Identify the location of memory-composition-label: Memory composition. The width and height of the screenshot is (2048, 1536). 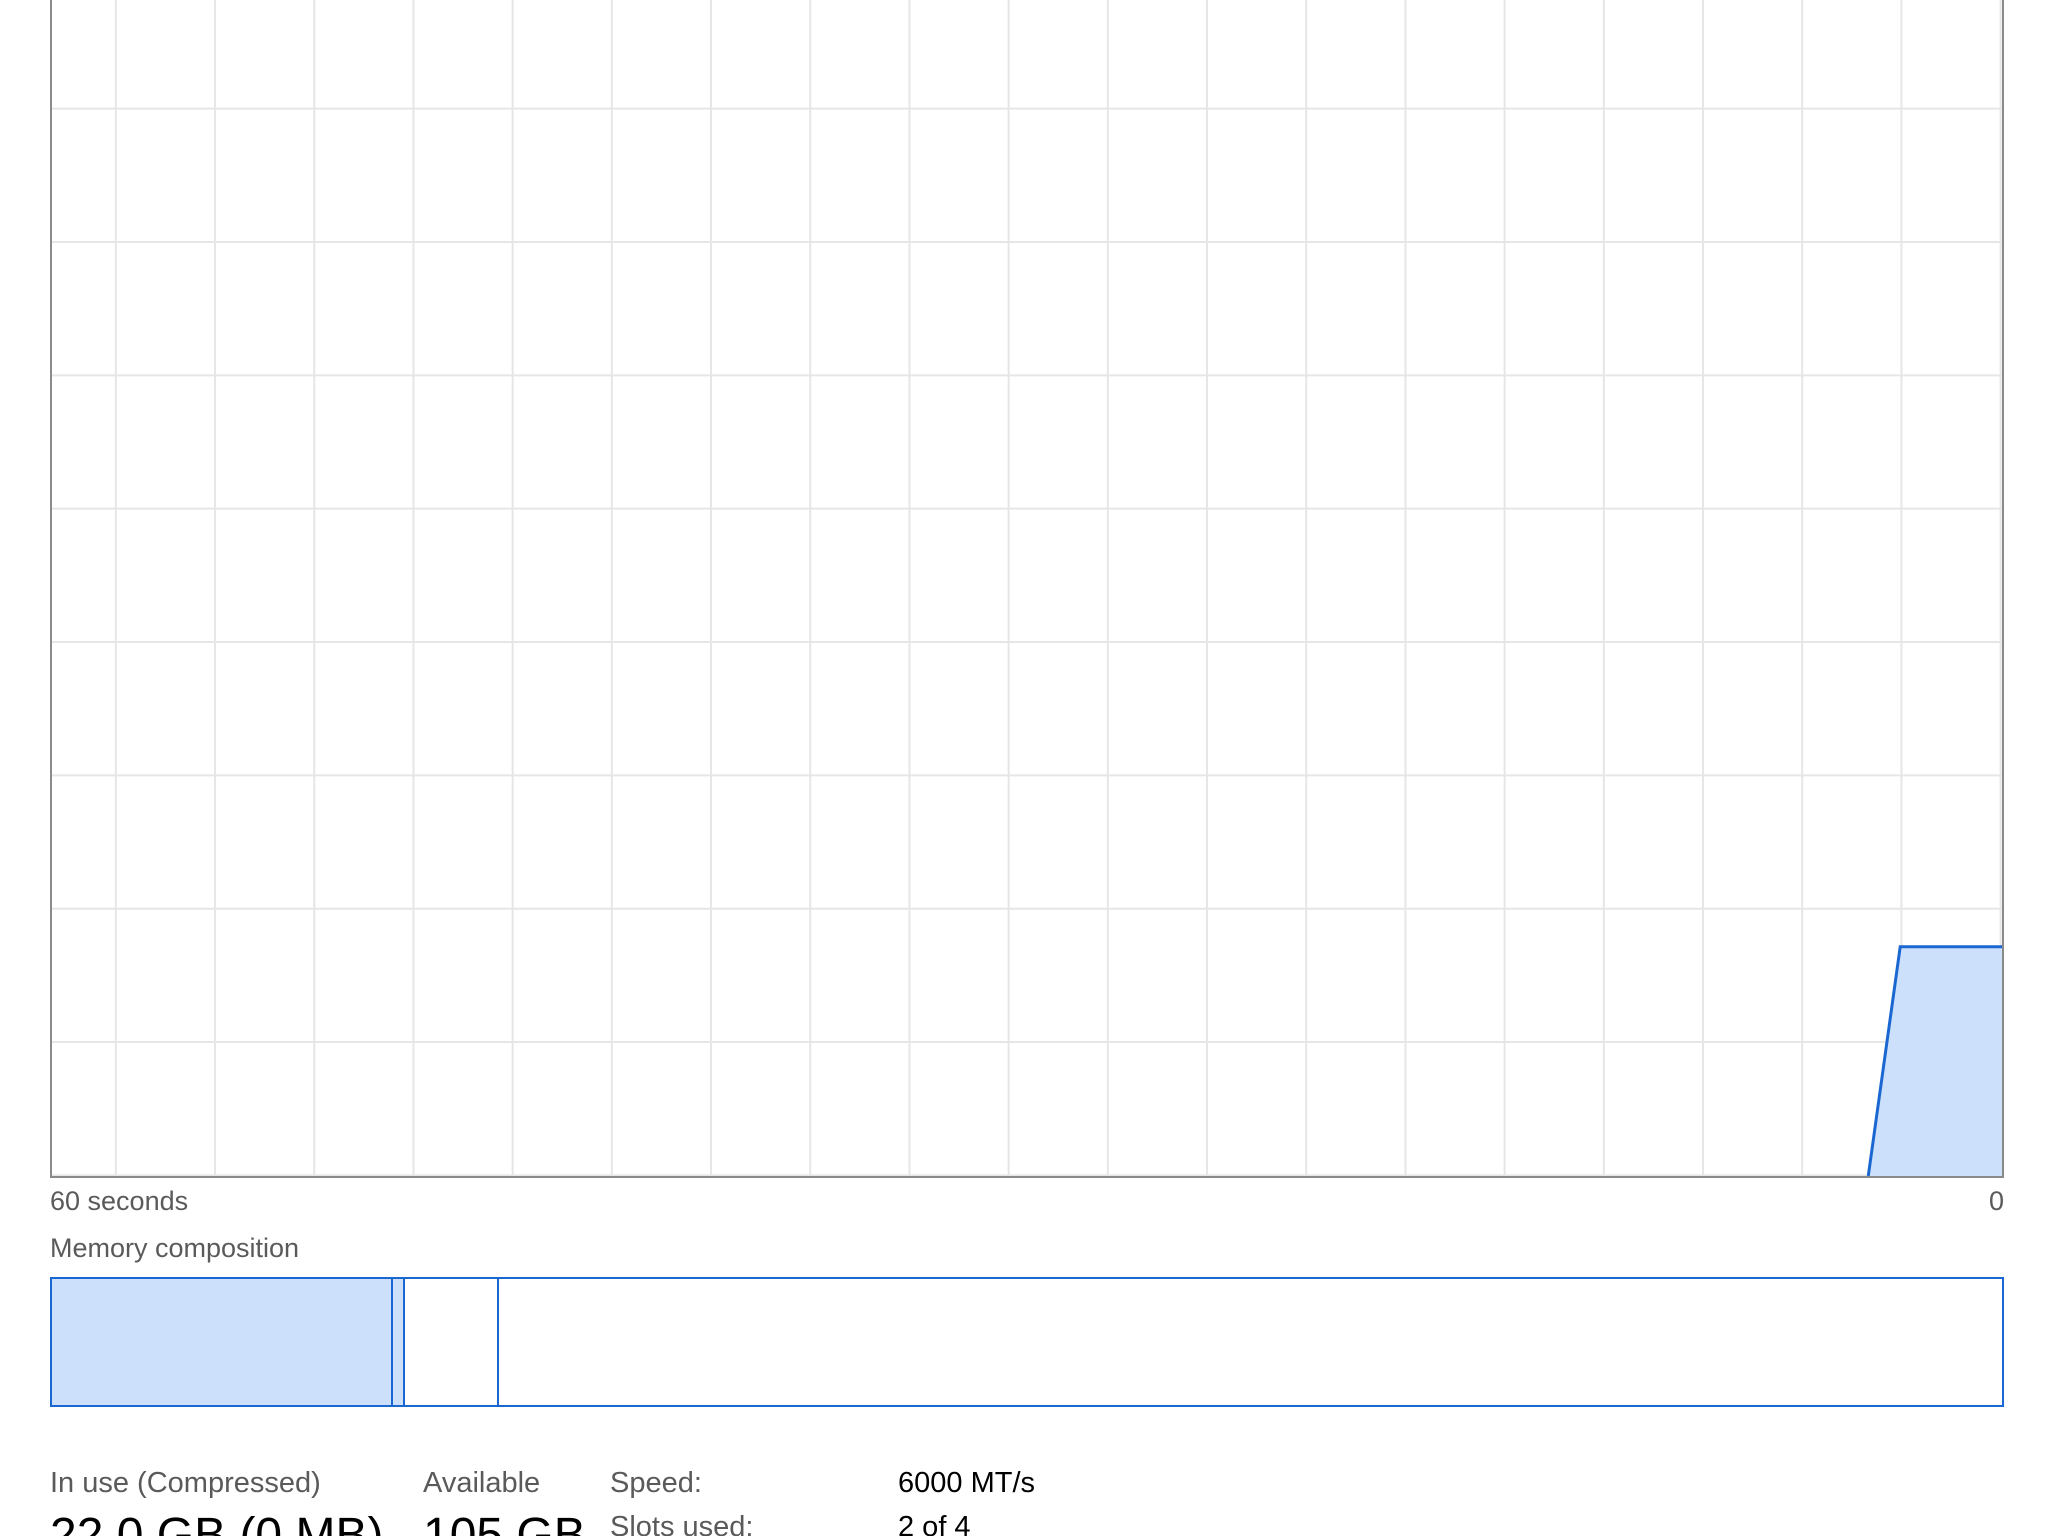
(175, 1248).